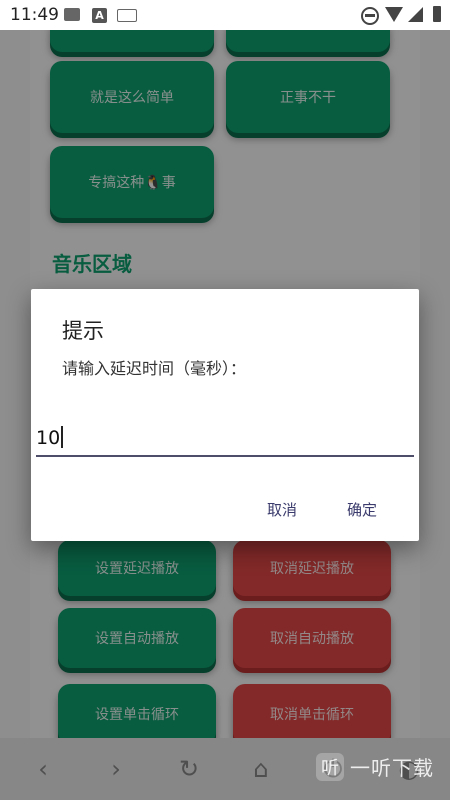 Image resolution: width=450 pixels, height=800 pixels. What do you see at coordinates (394, 14) in the screenshot?
I see `wifi-icon` at bounding box center [394, 14].